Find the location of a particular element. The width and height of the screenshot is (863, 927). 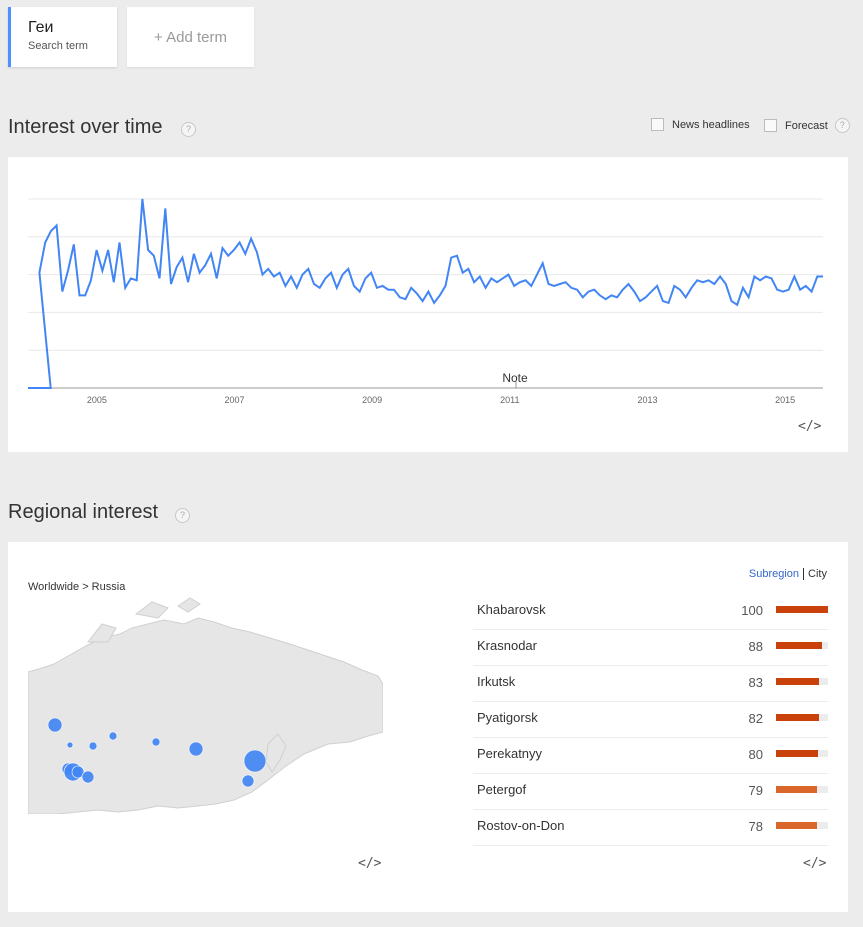

region-row: Irkutsk 83 is located at coordinates (650, 684).